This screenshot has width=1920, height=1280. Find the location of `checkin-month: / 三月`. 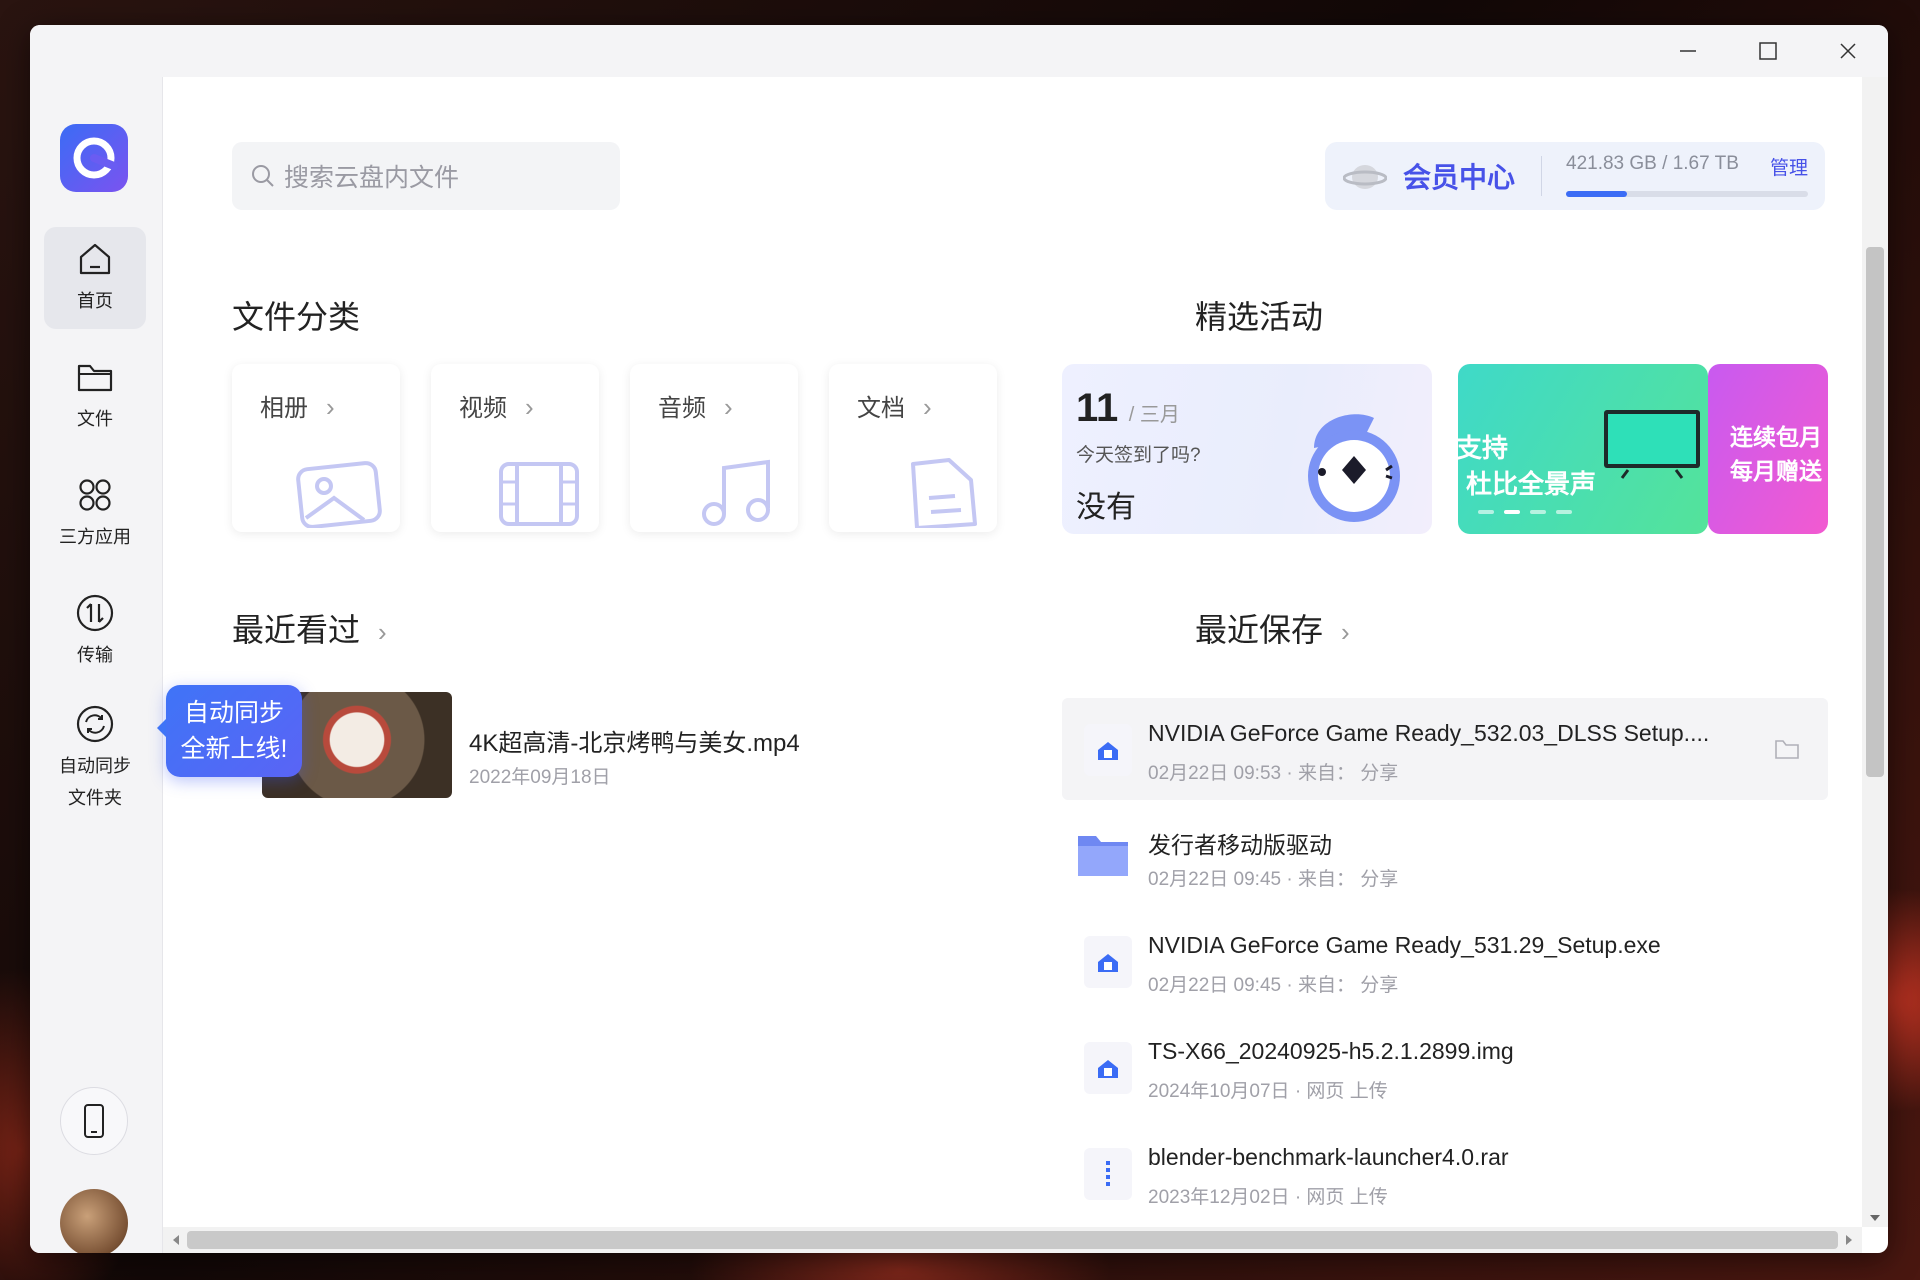

checkin-month: / 三月 is located at coordinates (1154, 415).